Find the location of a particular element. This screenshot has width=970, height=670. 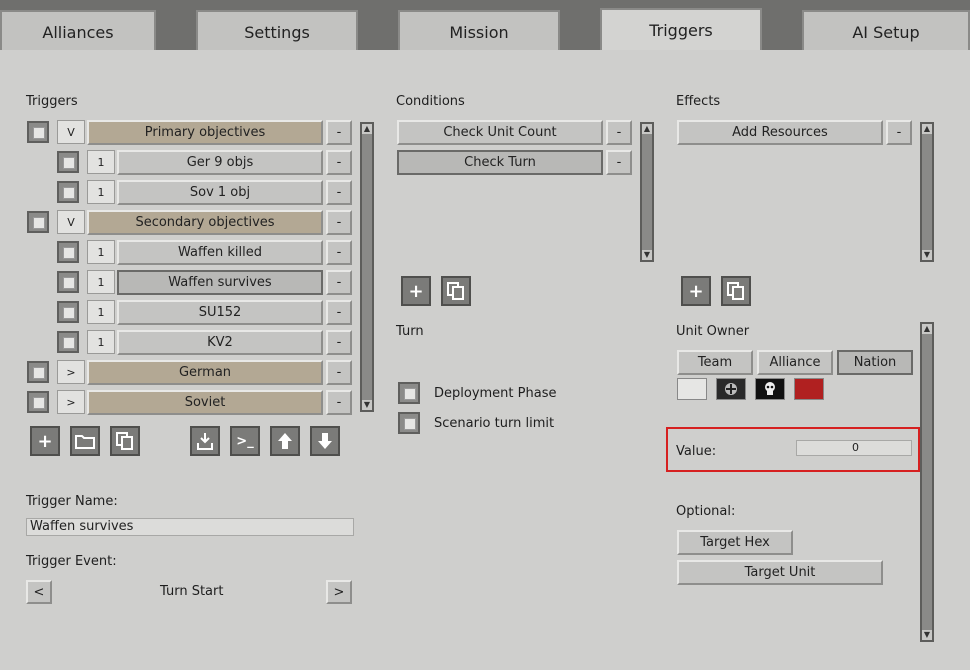

tab-settings: Settings is located at coordinates (277, 30).